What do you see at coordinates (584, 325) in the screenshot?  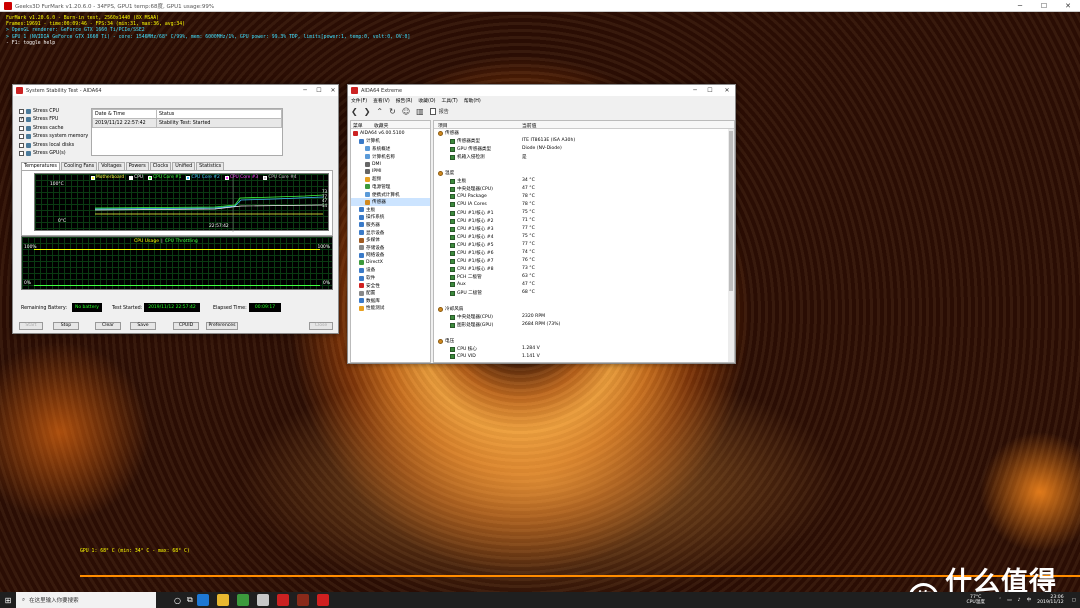 I see `list-item: 图形处理器(GPU) 2684 RPM (73%)` at bounding box center [584, 325].